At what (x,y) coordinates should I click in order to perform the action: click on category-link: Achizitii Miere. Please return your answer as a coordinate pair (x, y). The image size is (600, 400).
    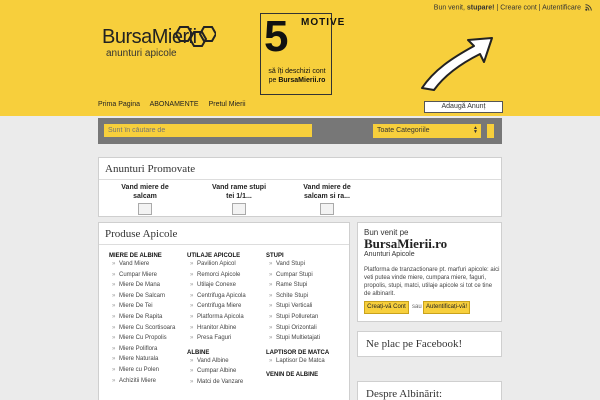
    Looking at the image, I should click on (142, 381).